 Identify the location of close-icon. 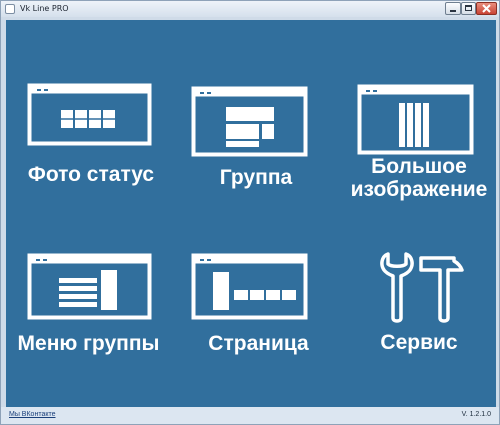
(486, 8).